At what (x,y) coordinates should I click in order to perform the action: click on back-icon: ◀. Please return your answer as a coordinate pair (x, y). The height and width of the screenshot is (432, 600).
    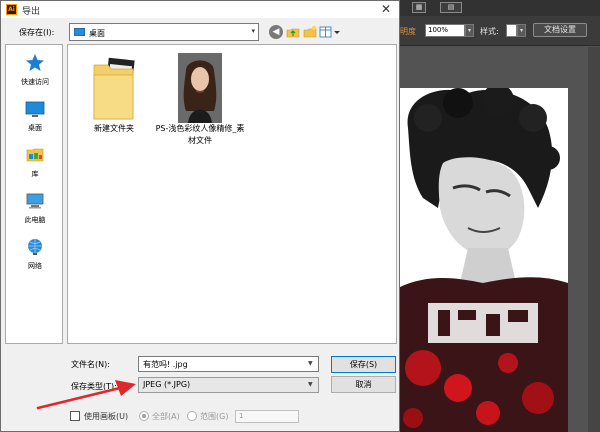
    Looking at the image, I should click on (276, 32).